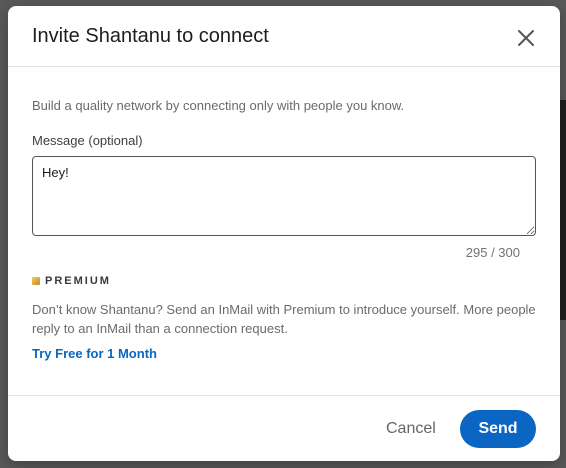  What do you see at coordinates (411, 429) in the screenshot?
I see `cancel-button: Cancel` at bounding box center [411, 429].